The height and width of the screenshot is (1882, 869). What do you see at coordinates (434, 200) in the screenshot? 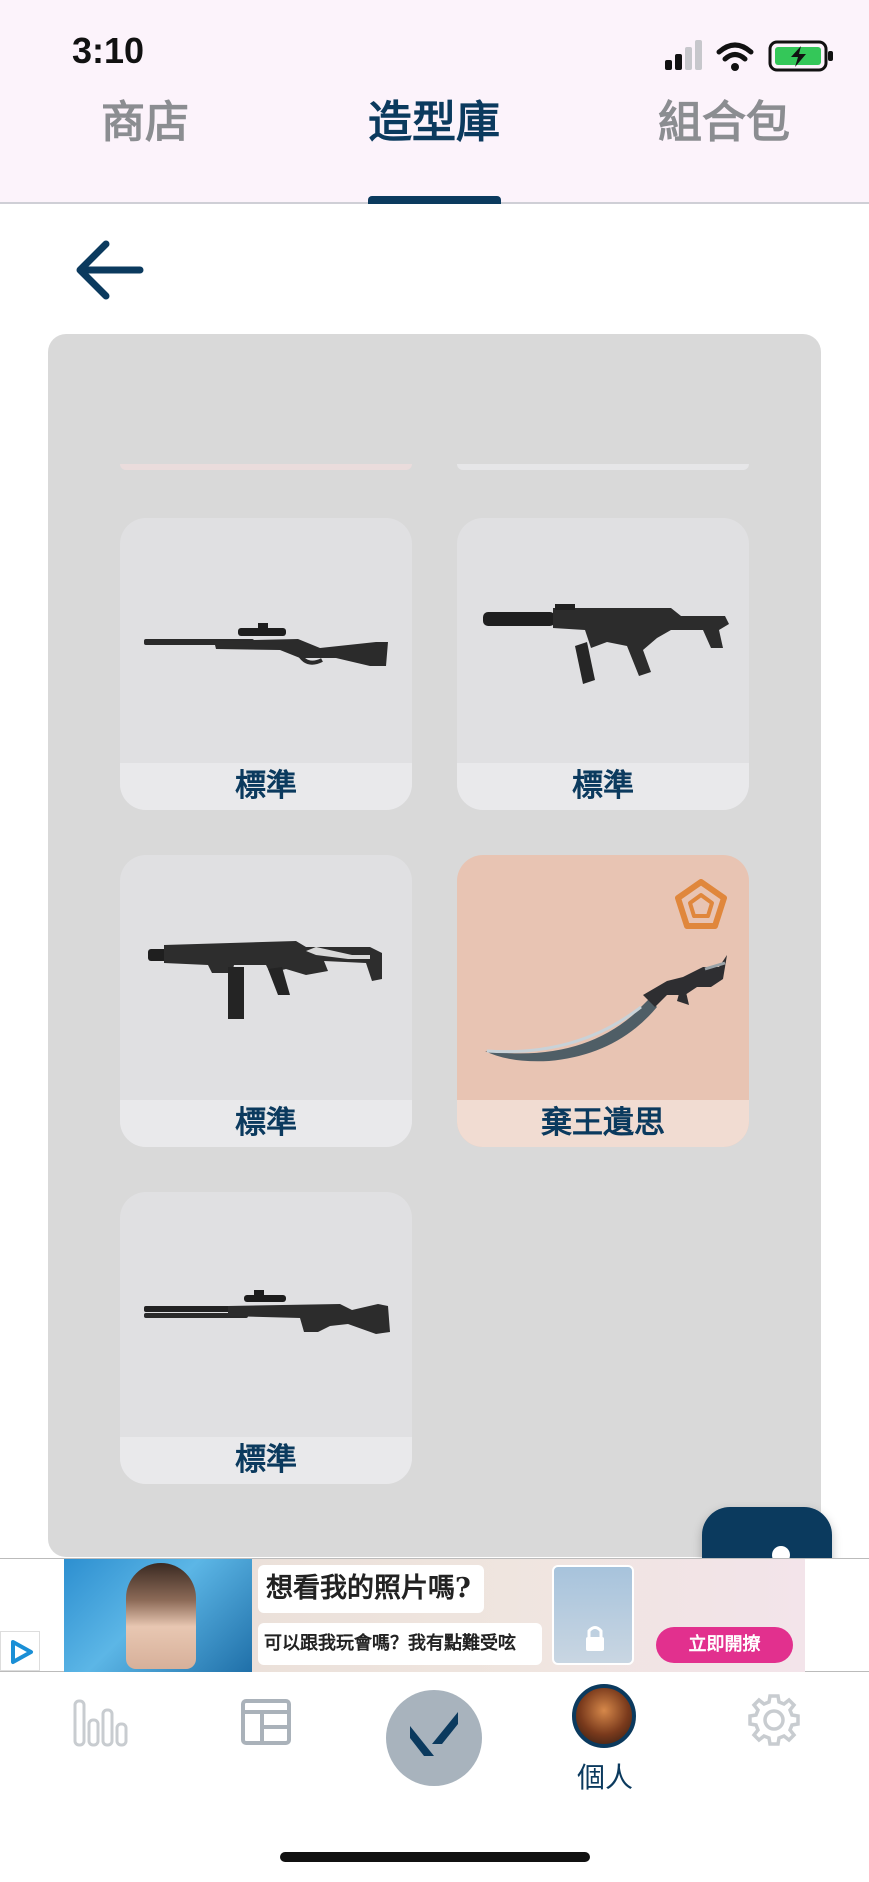
I see `active-tab-indicator` at bounding box center [434, 200].